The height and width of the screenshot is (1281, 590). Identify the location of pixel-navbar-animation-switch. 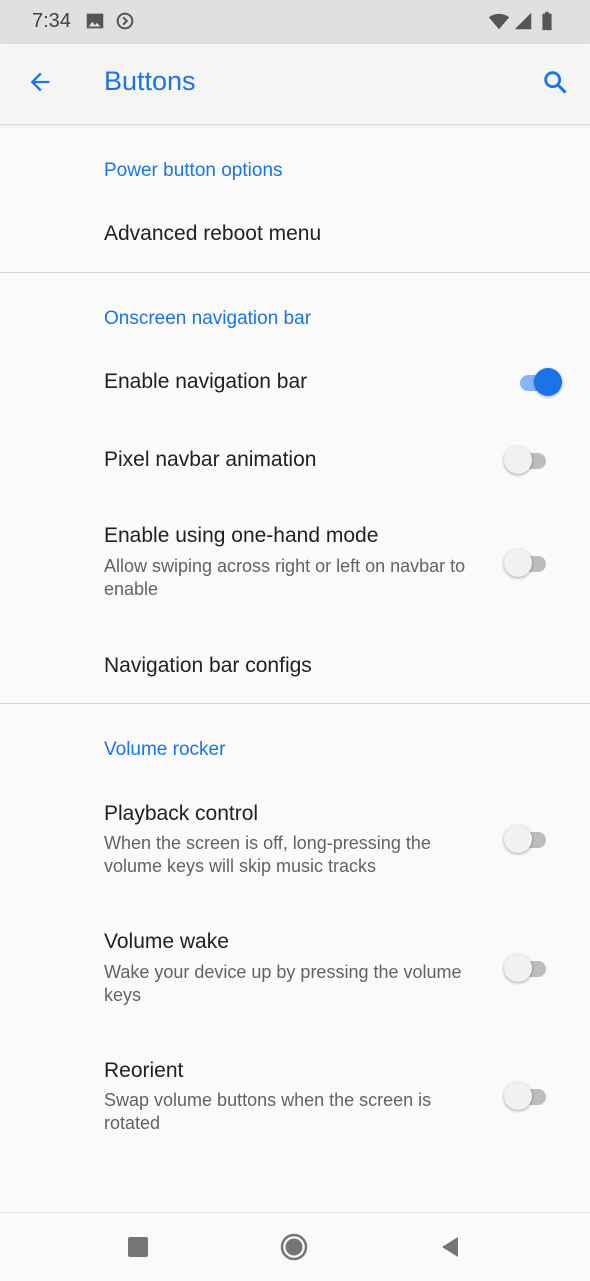
(530, 460).